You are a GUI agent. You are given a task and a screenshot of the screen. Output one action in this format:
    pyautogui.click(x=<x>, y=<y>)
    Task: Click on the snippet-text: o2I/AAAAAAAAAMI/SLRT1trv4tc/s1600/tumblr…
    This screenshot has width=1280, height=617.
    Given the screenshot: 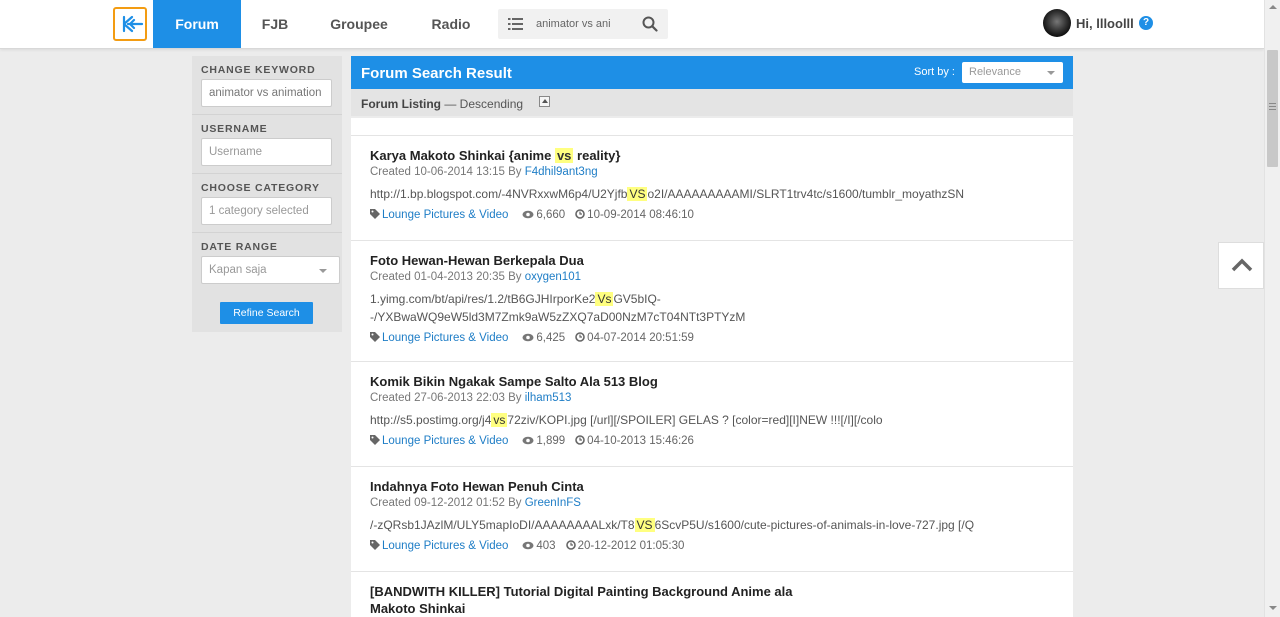 What is the action you would take?
    pyautogui.click(x=806, y=194)
    